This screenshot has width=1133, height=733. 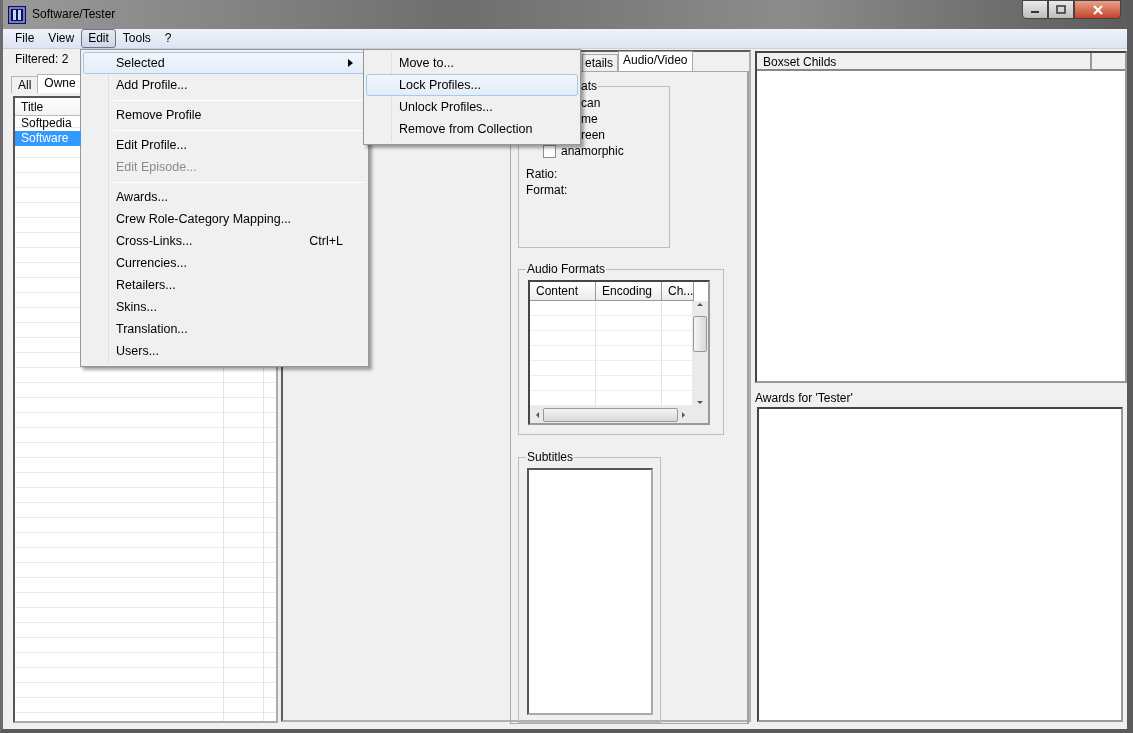 I want to click on shortcut-text: Ctrl+L, so click(x=326, y=241).